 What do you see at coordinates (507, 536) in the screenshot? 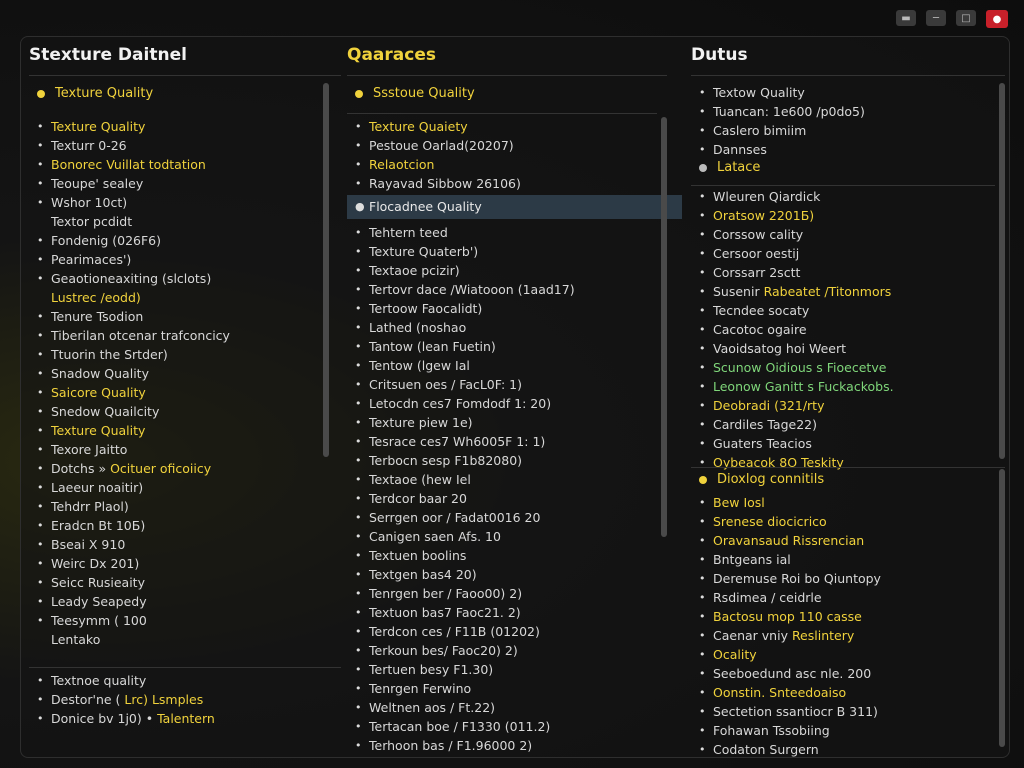
I see `option-item: • Canigen saen Afs. 10` at bounding box center [507, 536].